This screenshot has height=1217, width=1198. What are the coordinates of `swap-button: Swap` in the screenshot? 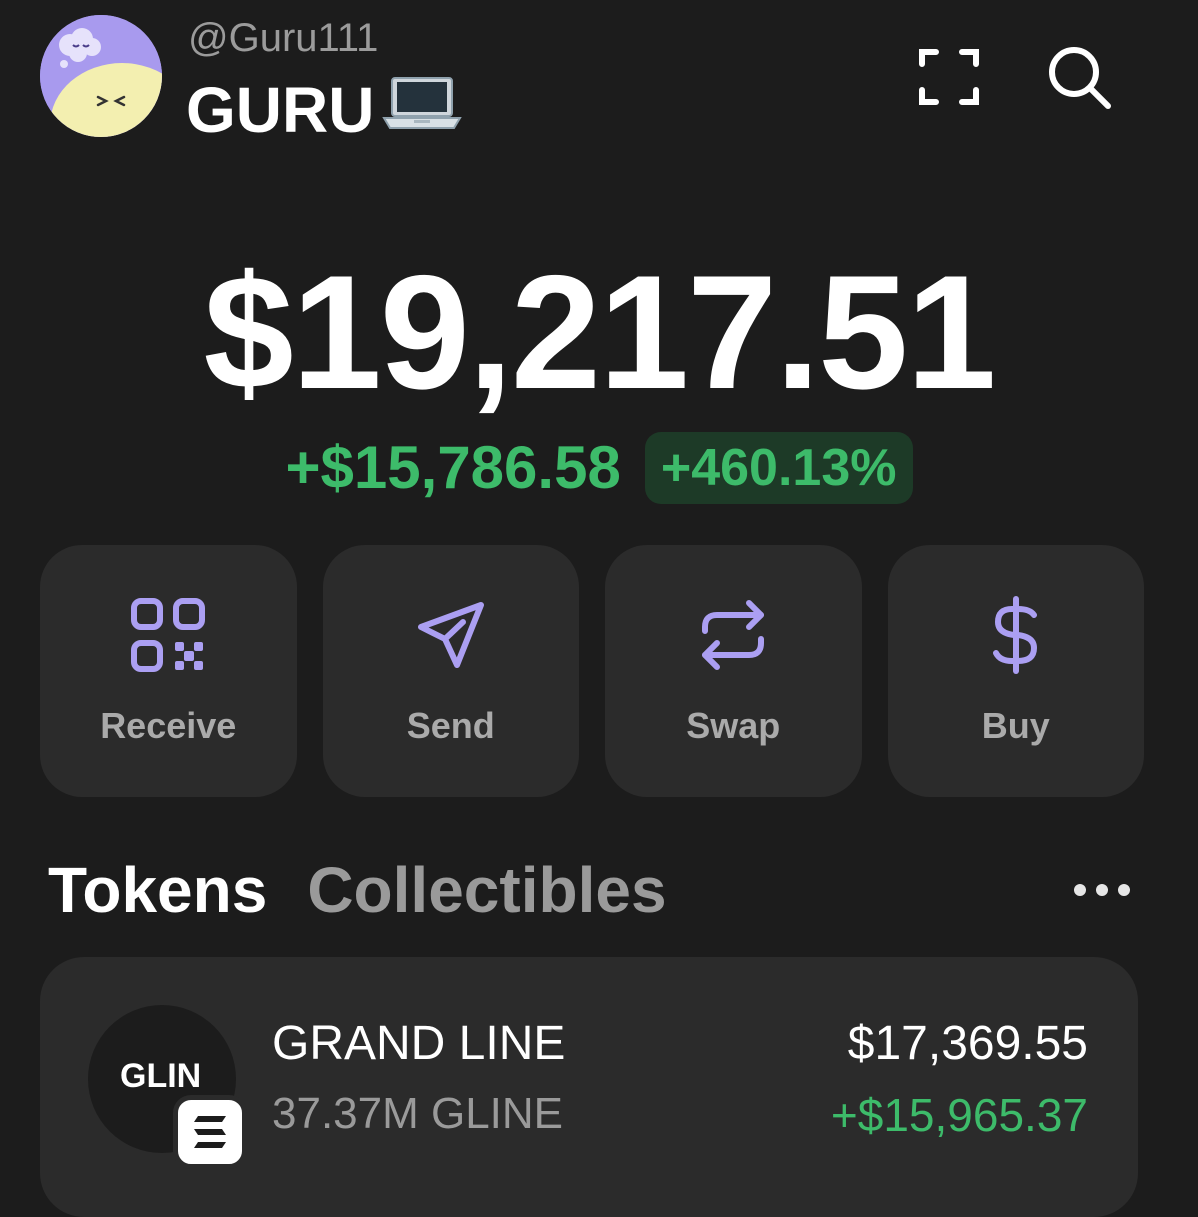 It's located at (733, 671).